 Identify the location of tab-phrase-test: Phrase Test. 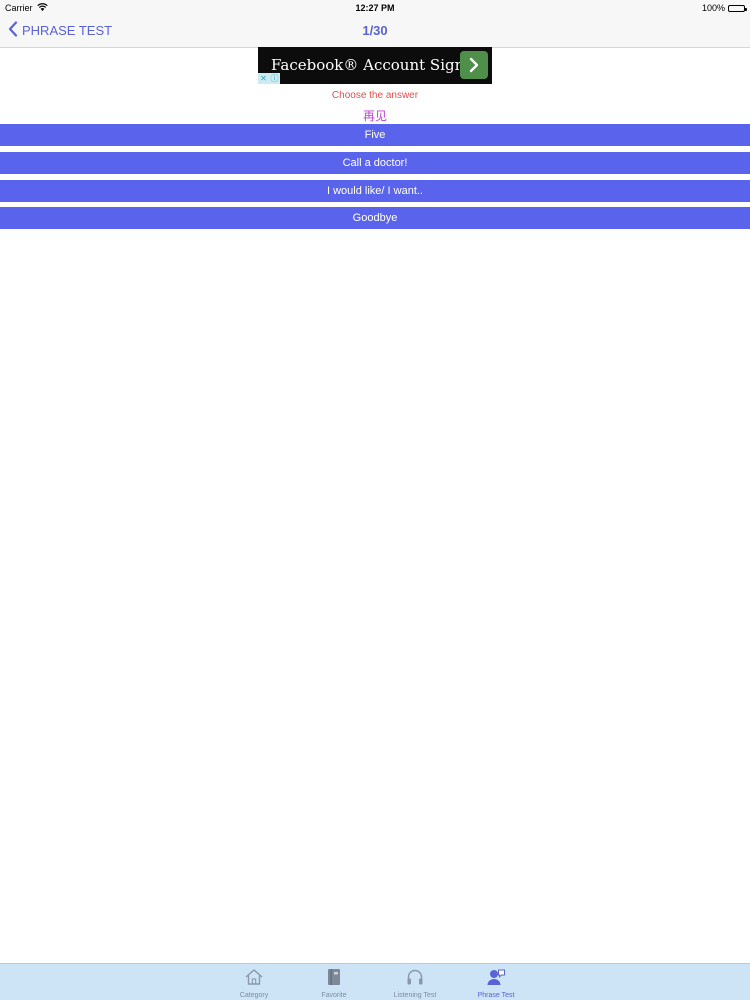
(496, 983).